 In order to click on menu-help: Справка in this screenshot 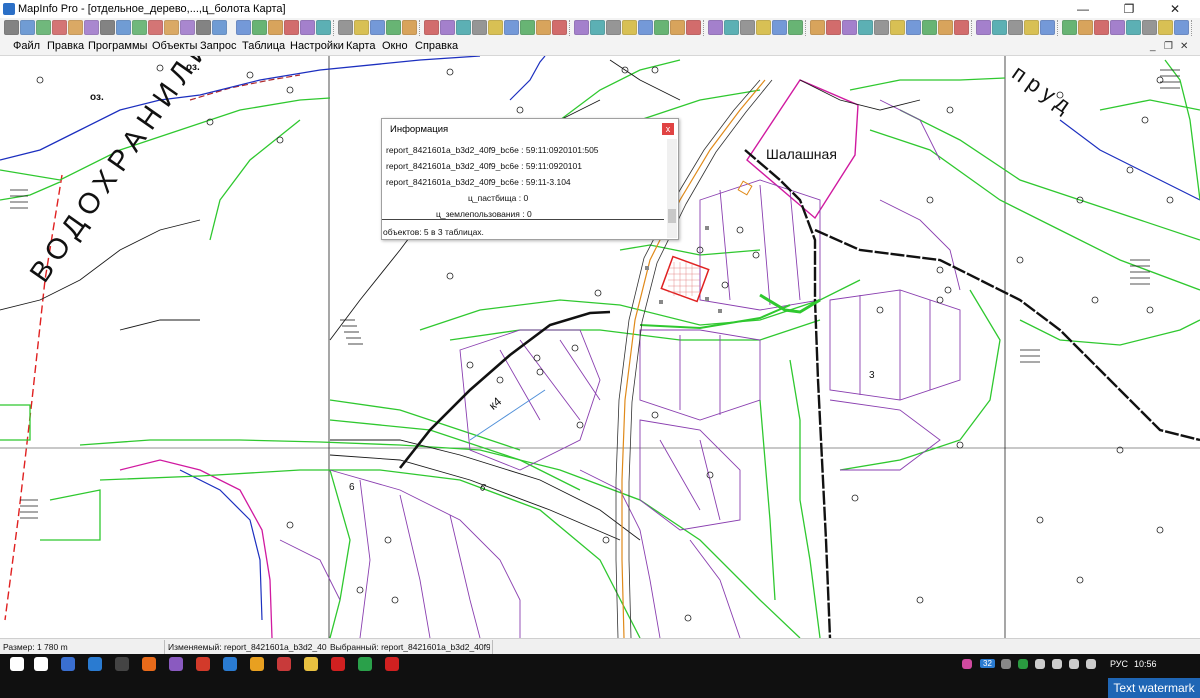, I will do `click(436, 46)`.